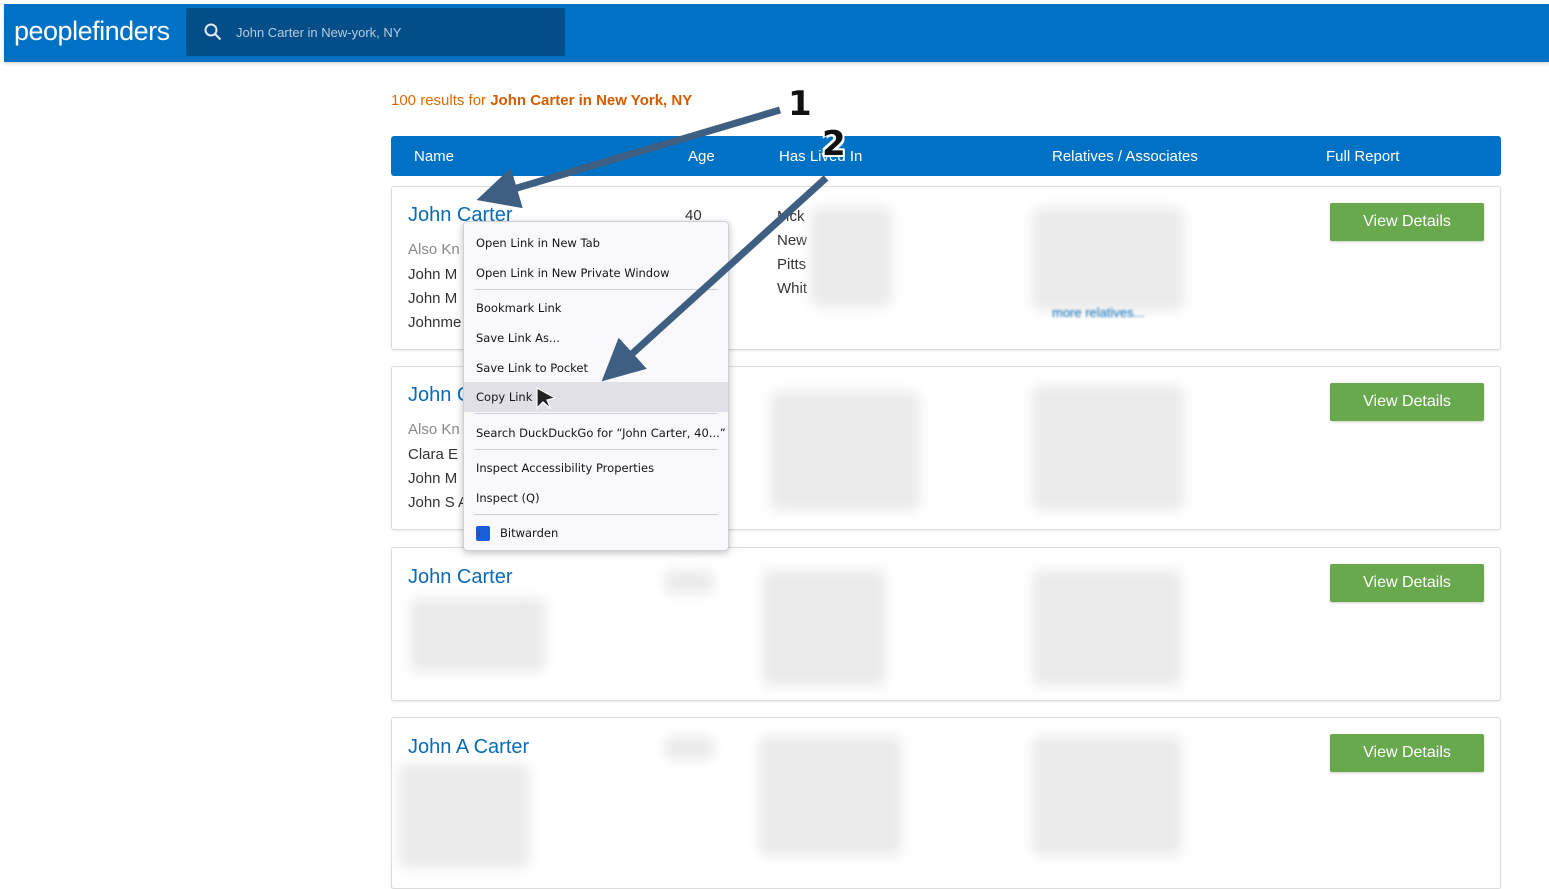 The height and width of the screenshot is (889, 1549). I want to click on lived-place: Pitts, so click(792, 264).